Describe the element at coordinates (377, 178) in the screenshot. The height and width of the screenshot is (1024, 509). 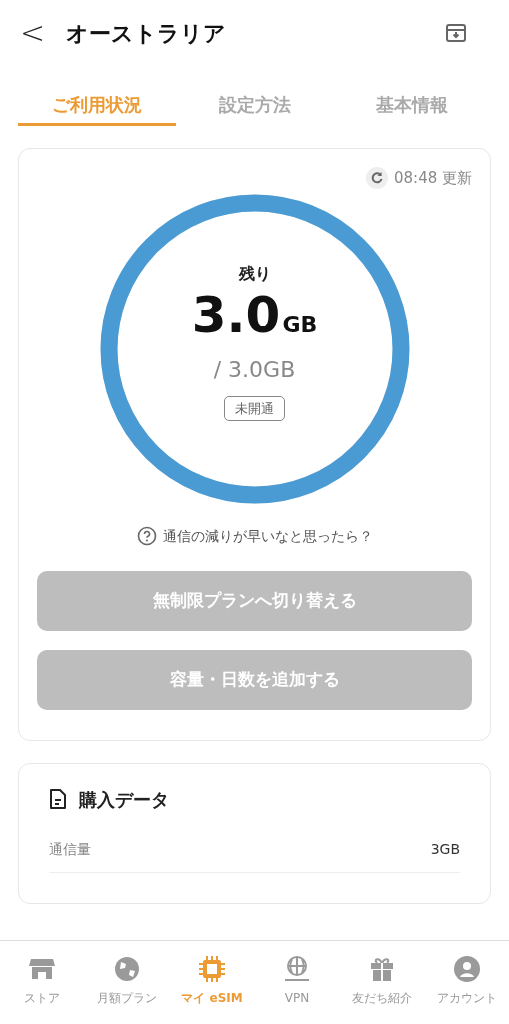
I see `refresh-icon` at that location.